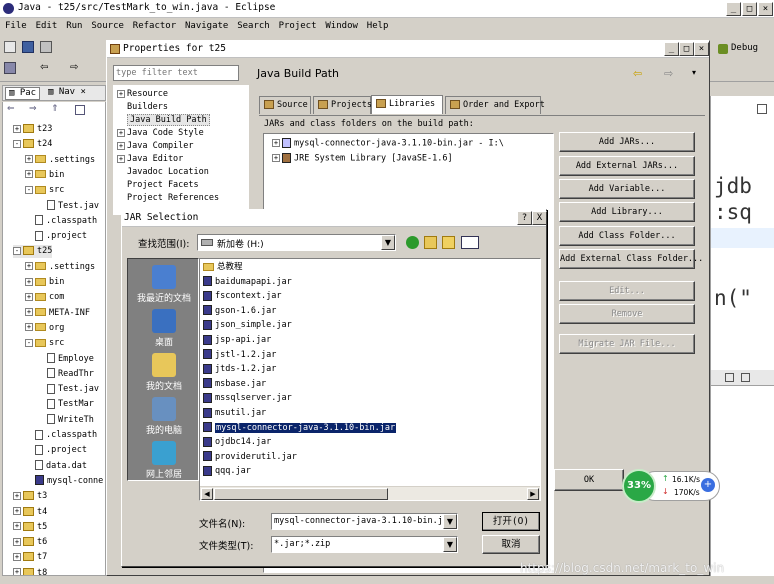  I want to click on library-entry-jre: + JRE System Library [JavaSE-1.6], so click(362, 158).